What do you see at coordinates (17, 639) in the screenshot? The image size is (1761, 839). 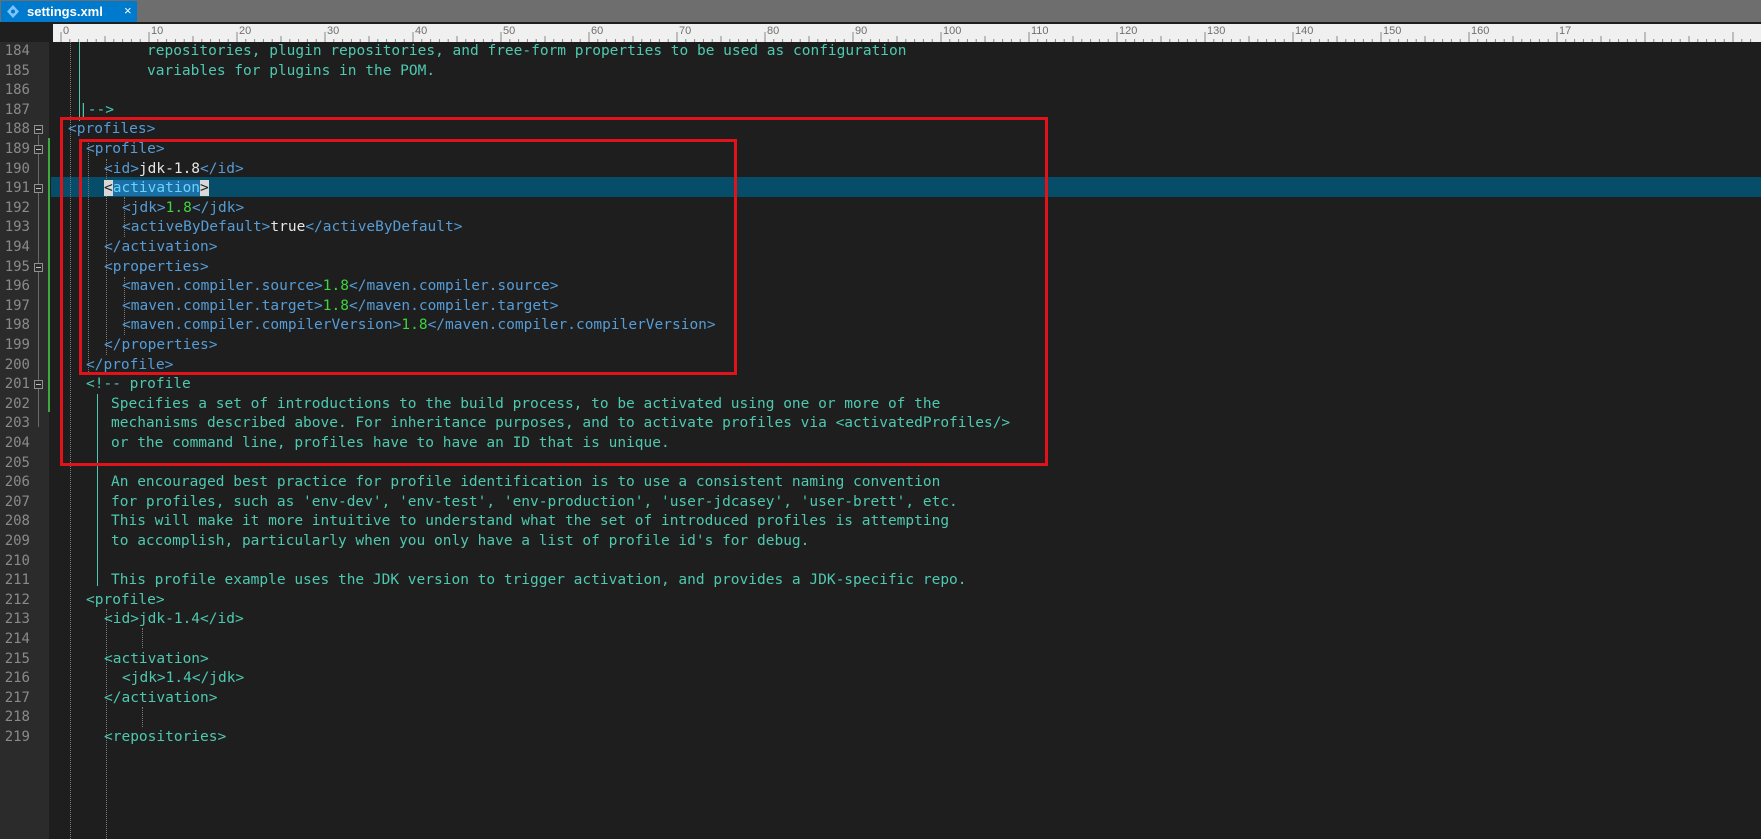 I see `line-number: 214` at bounding box center [17, 639].